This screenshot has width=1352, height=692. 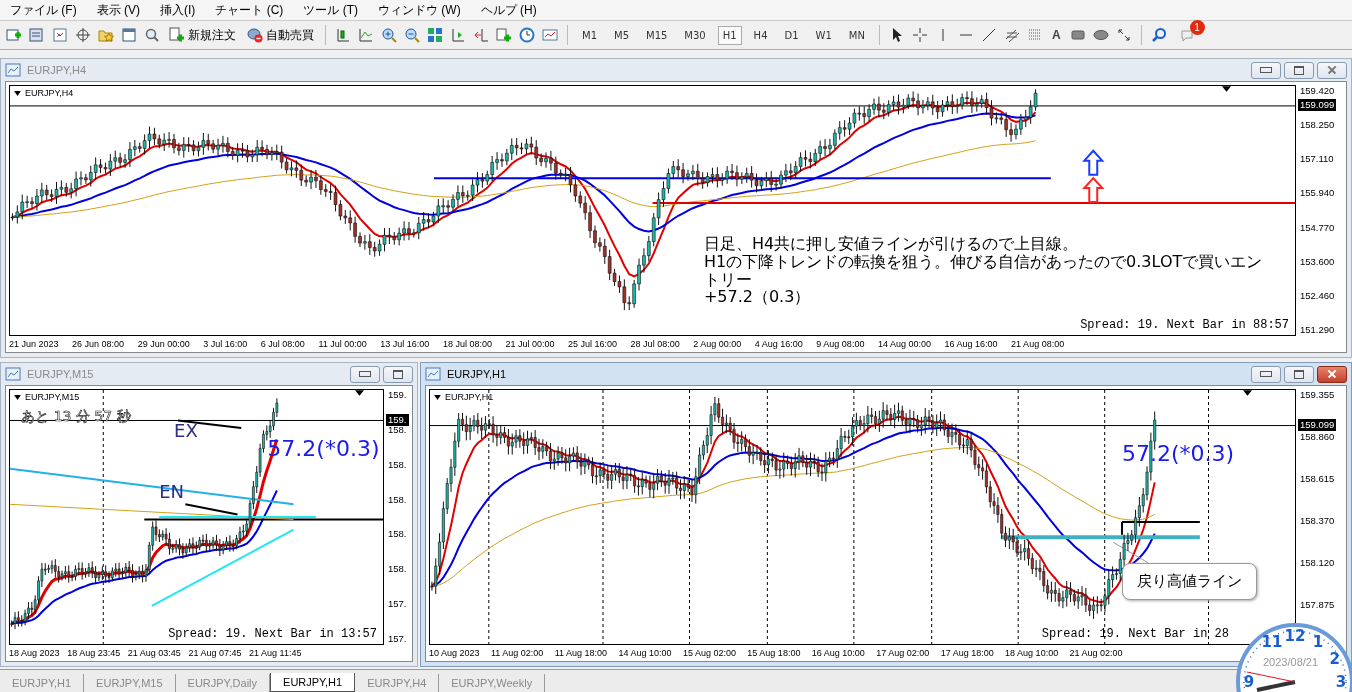 I want to click on zoom-in-icon, so click(x=389, y=35).